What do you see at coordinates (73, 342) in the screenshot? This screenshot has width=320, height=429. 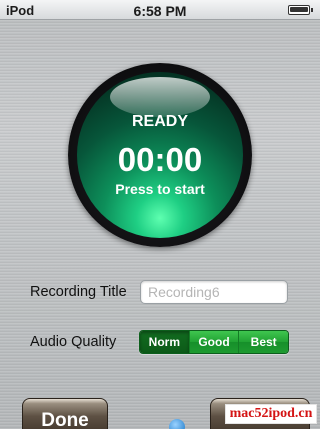 I see `audio-quality-label: Audio Quality` at bounding box center [73, 342].